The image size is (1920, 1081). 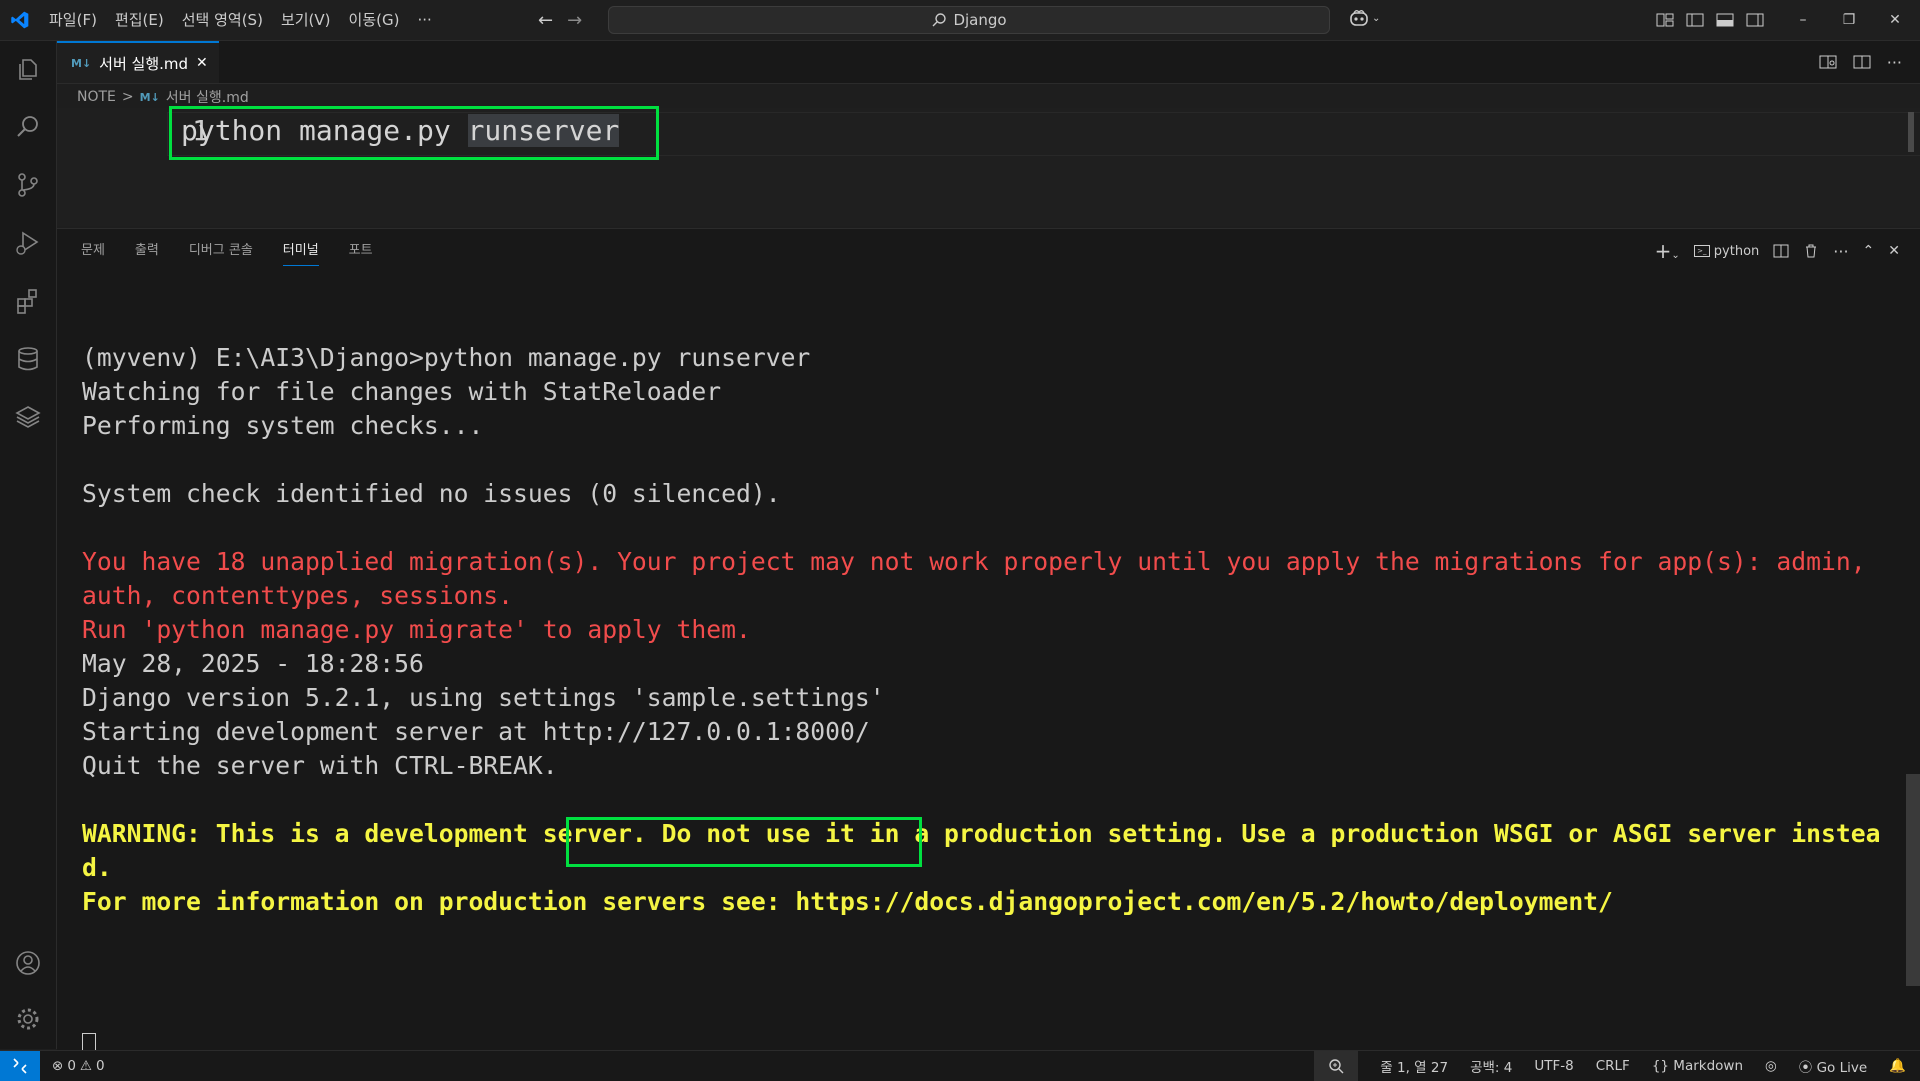 I want to click on editor-actions: ···, so click(x=1860, y=62).